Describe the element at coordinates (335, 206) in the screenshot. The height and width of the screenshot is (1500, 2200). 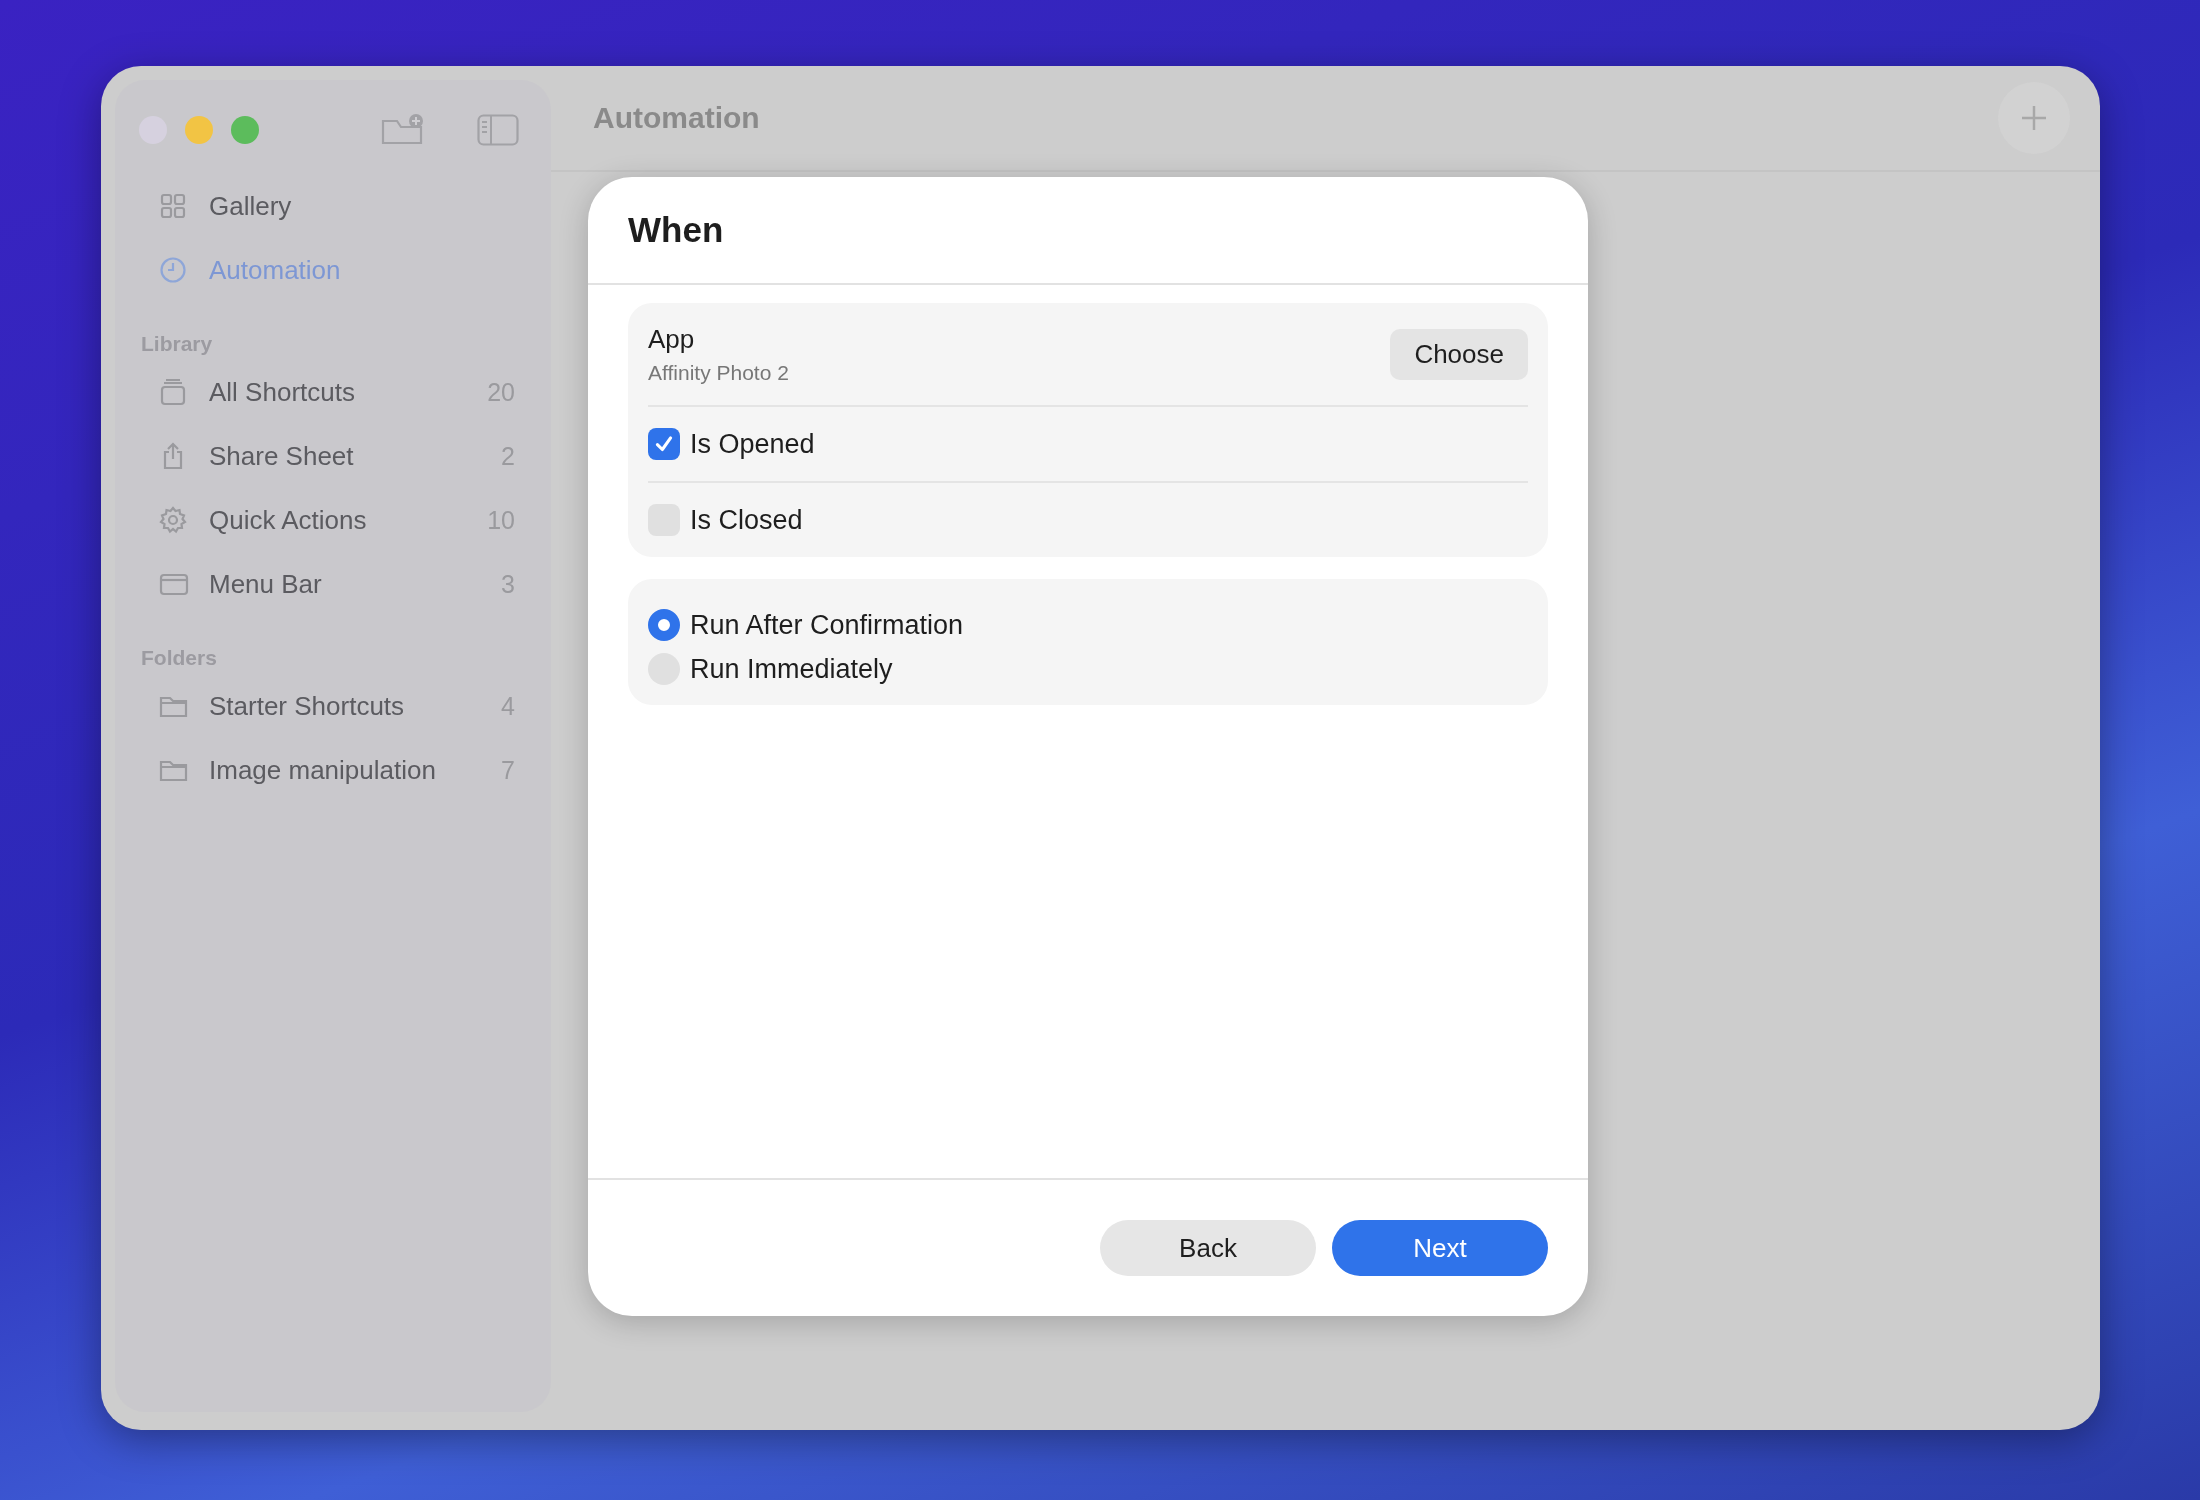
I see `sidebar-item: Gallery` at that location.